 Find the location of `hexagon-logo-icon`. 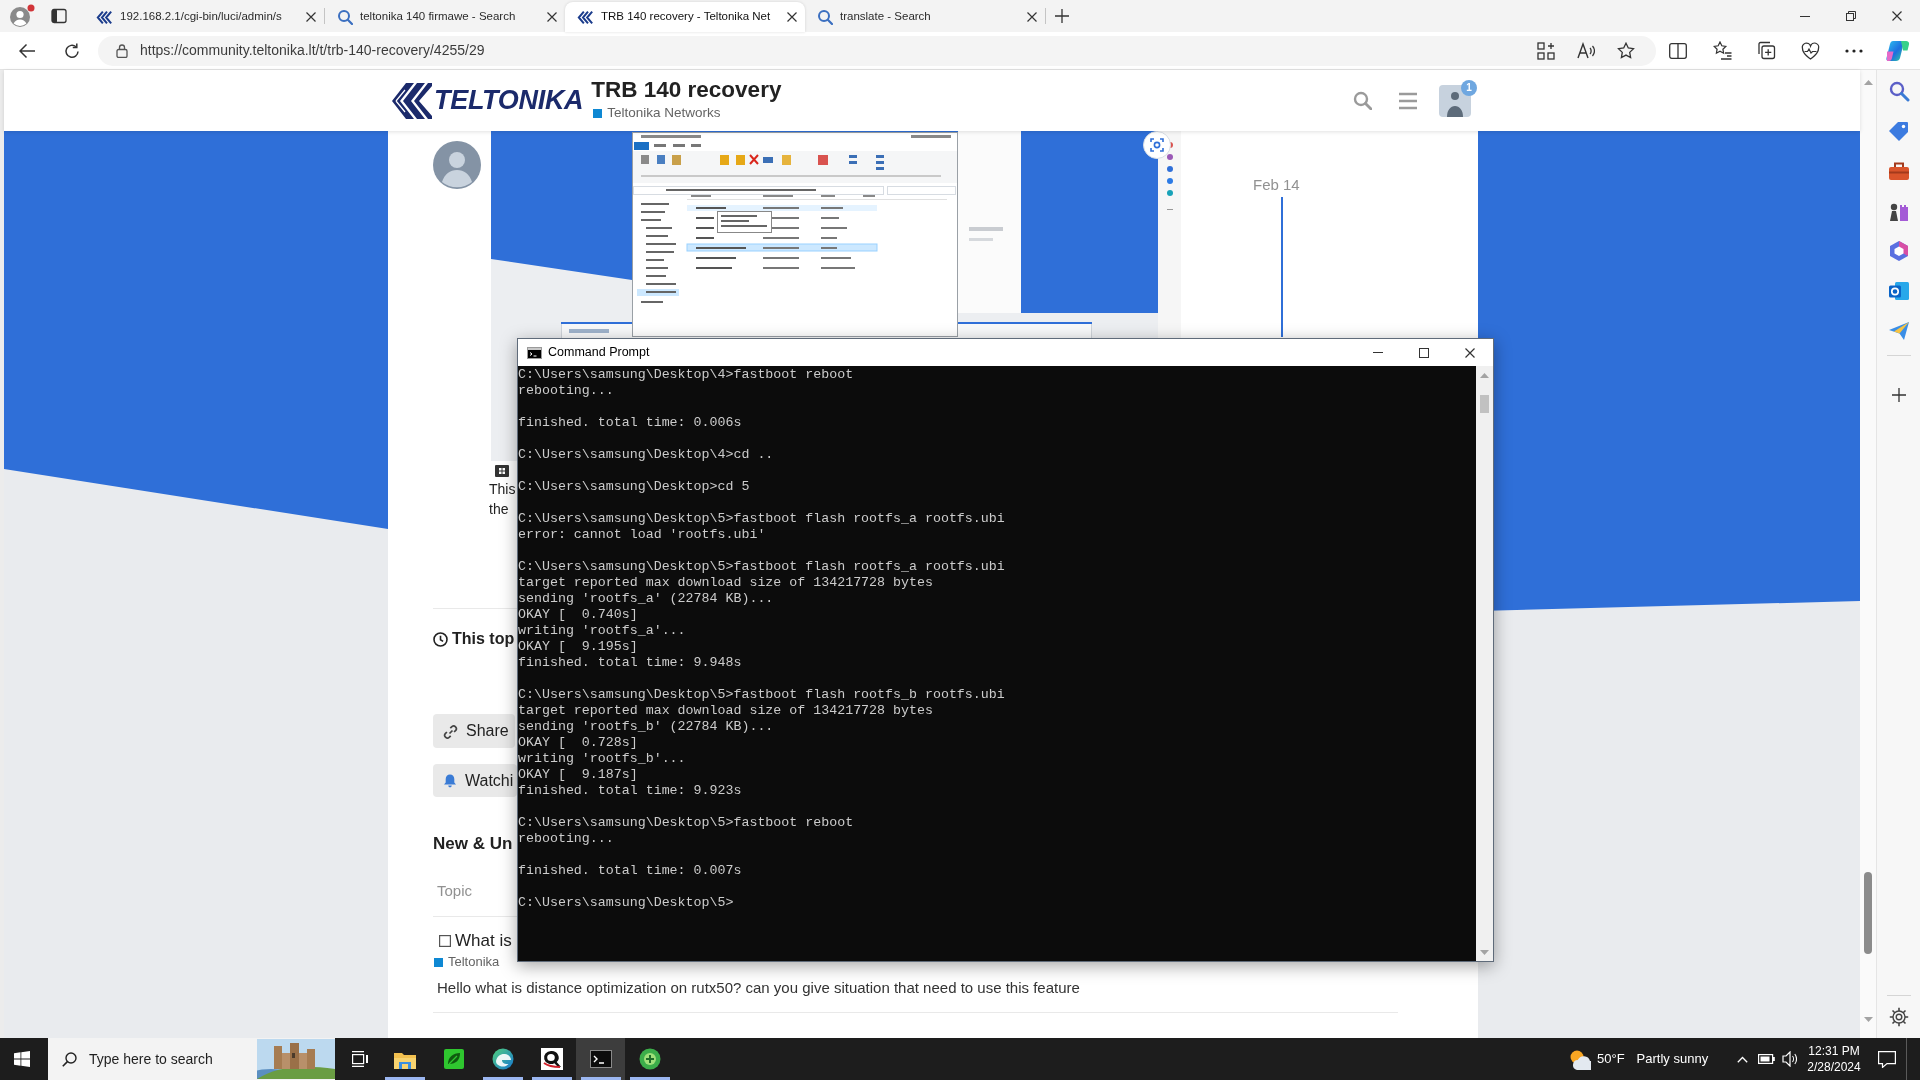

hexagon-logo-icon is located at coordinates (1898, 251).